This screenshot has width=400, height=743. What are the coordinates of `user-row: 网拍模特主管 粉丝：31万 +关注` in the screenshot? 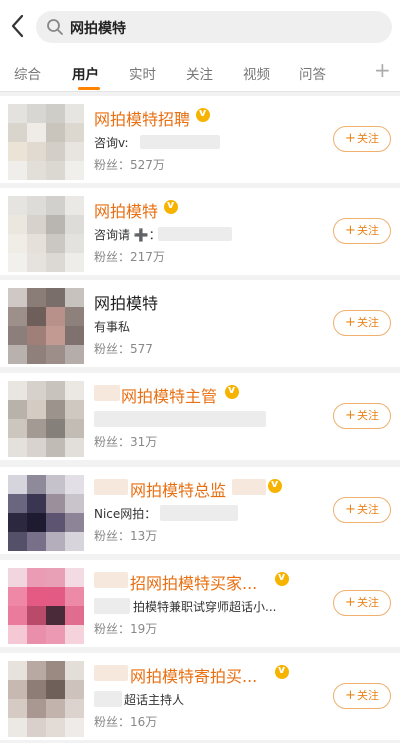 It's located at (200, 416).